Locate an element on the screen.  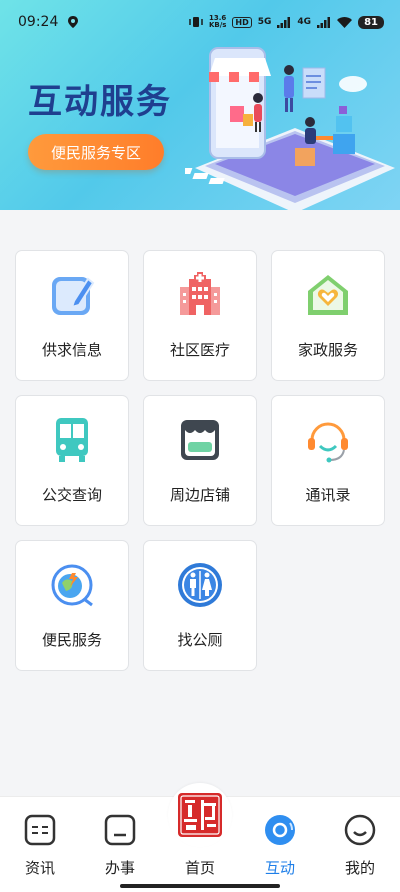
service-card-public-toilet: 找公厕 is located at coordinates (200, 605).